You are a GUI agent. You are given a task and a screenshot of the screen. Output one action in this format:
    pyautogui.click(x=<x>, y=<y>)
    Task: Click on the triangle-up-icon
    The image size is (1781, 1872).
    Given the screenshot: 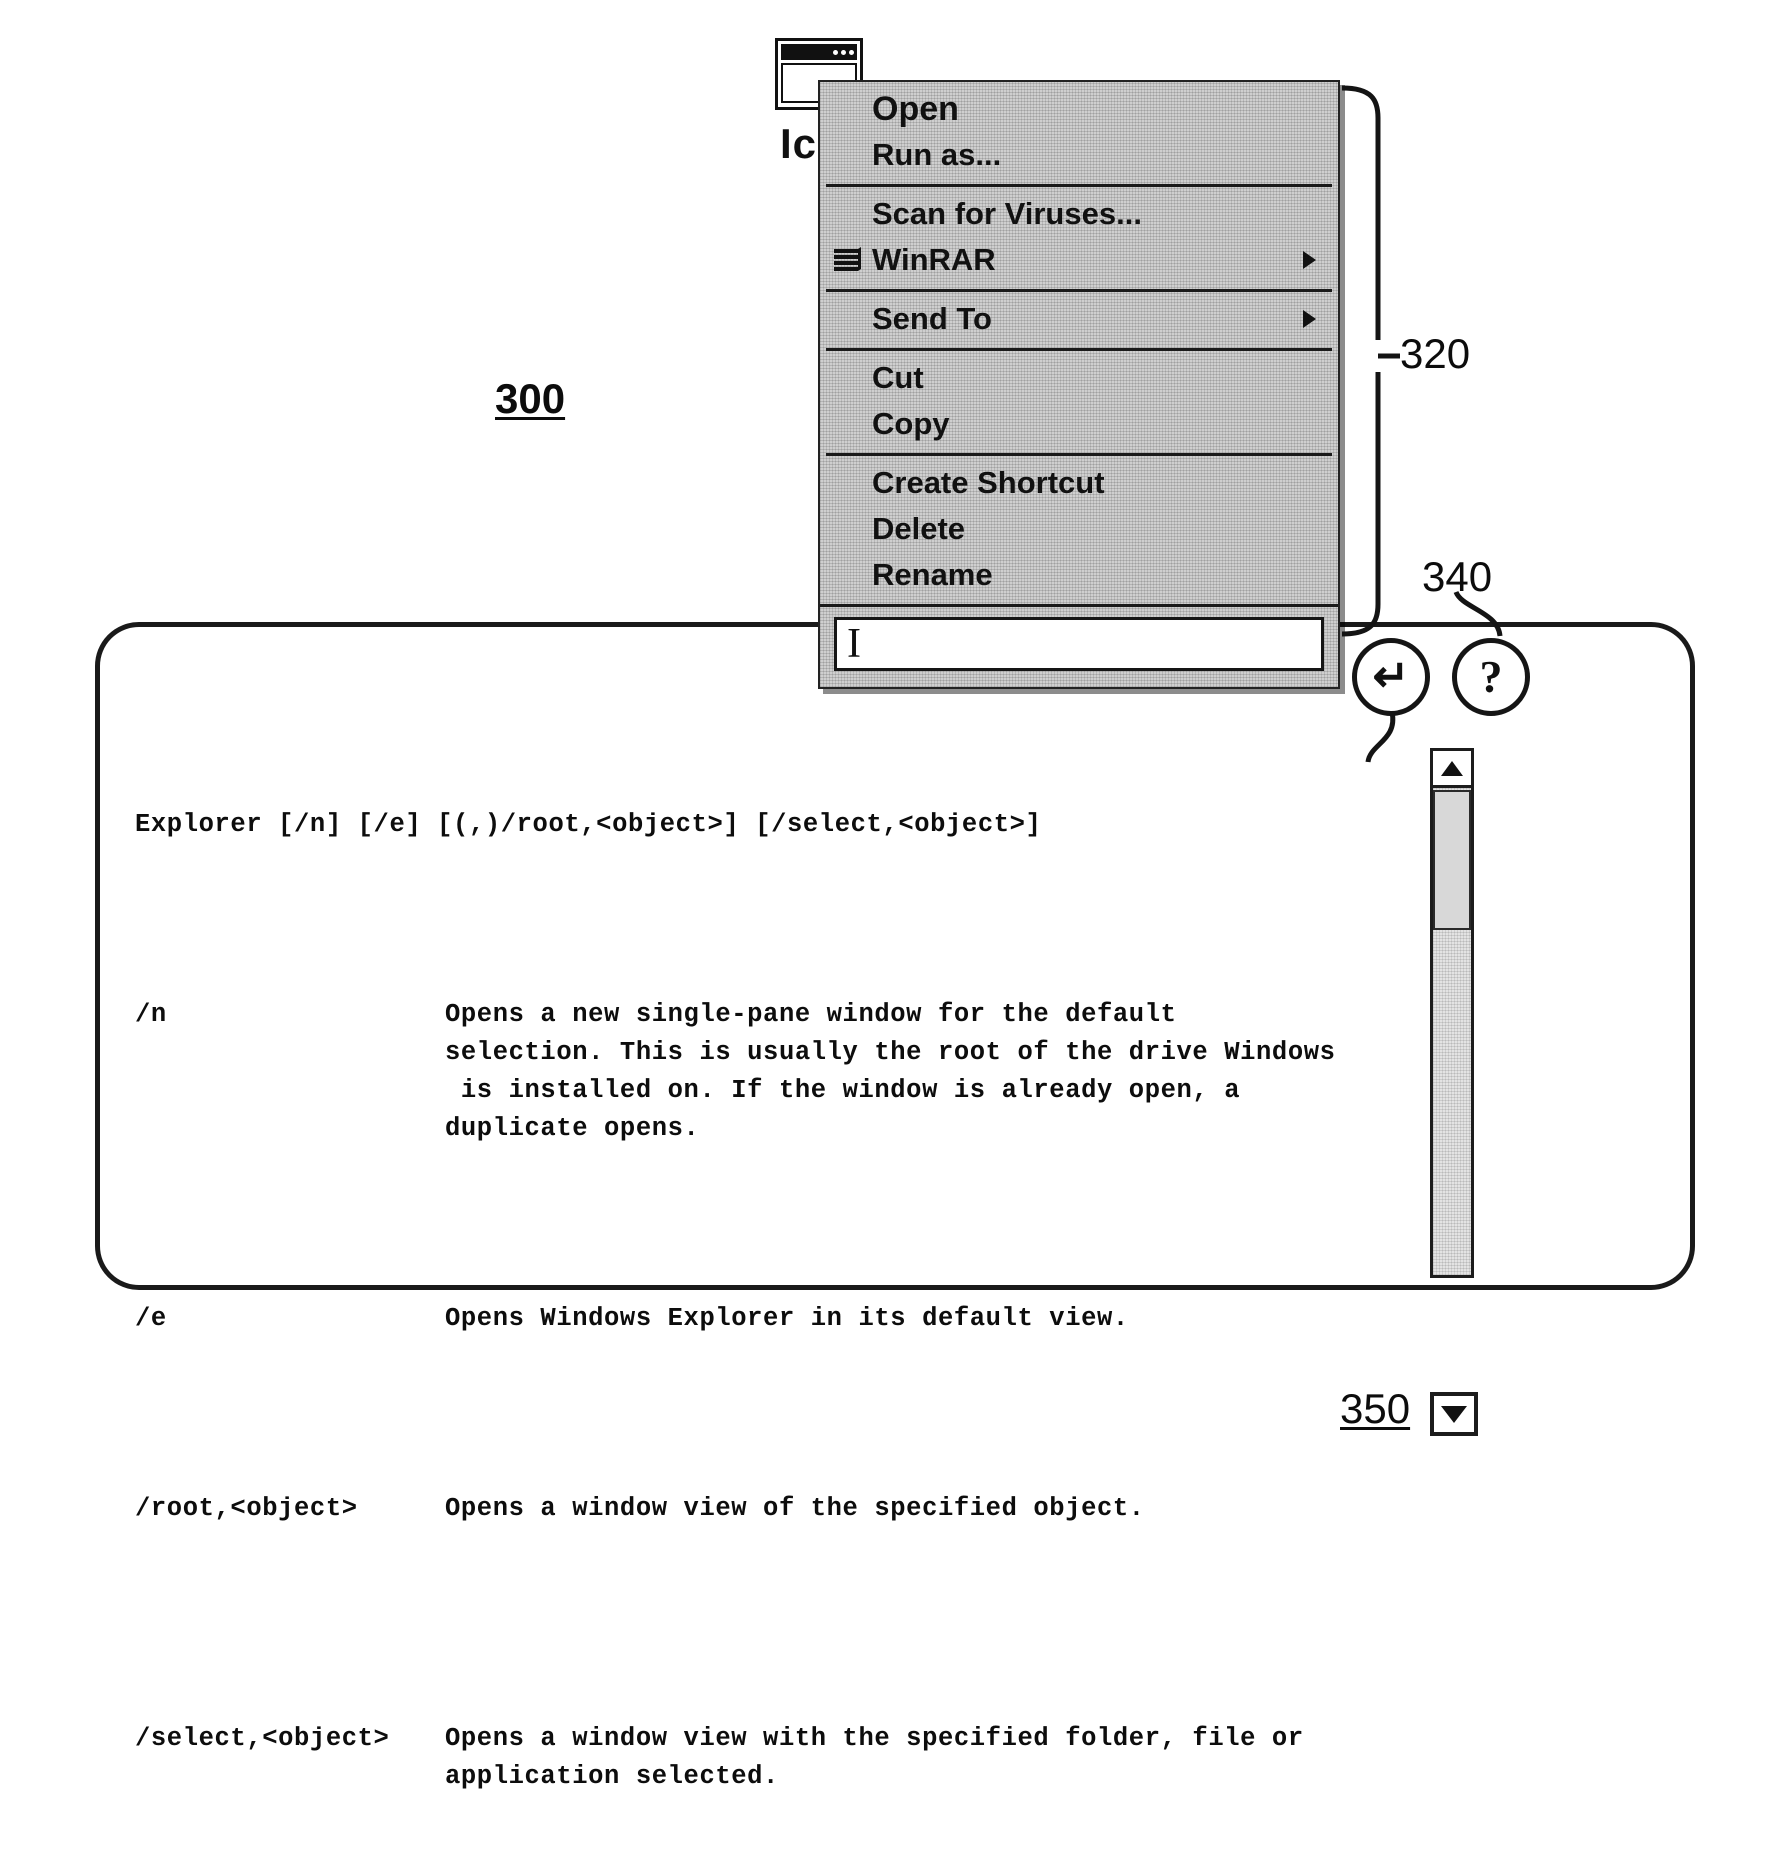 What is the action you would take?
    pyautogui.click(x=1452, y=768)
    